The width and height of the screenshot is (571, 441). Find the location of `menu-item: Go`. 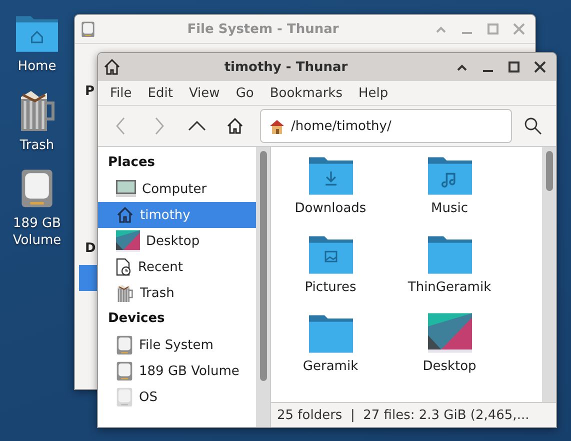

menu-item: Go is located at coordinates (245, 93).